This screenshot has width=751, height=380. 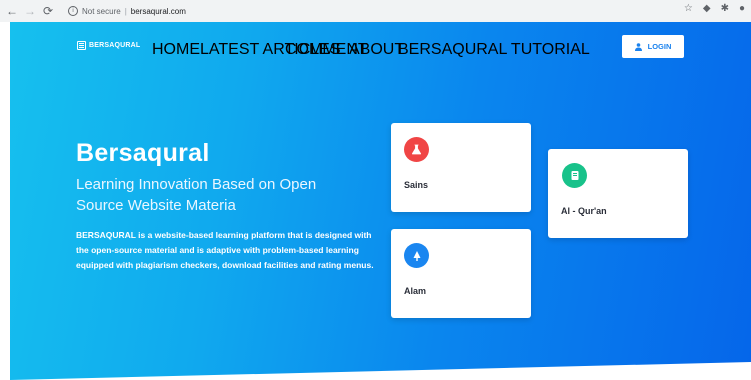 I want to click on reload-icon: ⟳, so click(x=48, y=11).